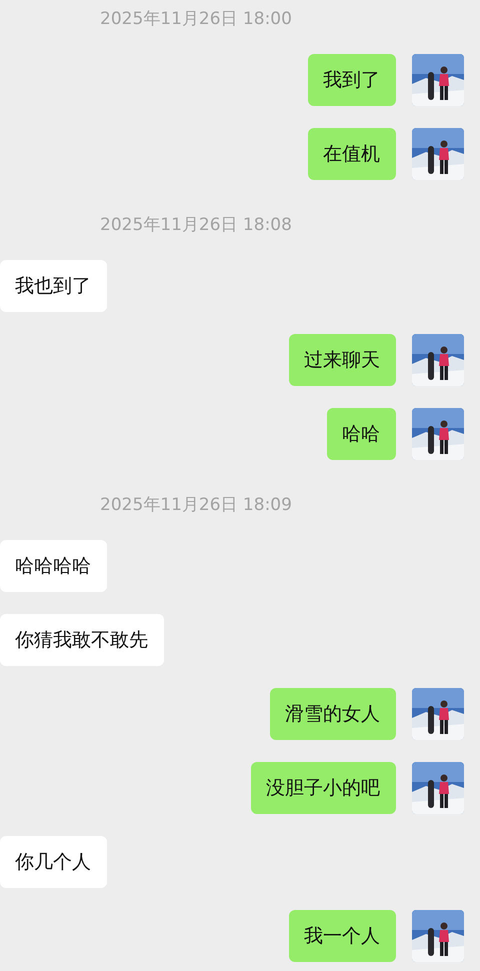 The image size is (480, 971). Describe the element at coordinates (323, 788) in the screenshot. I see `message-bubble: 没胆子小的吧` at that location.